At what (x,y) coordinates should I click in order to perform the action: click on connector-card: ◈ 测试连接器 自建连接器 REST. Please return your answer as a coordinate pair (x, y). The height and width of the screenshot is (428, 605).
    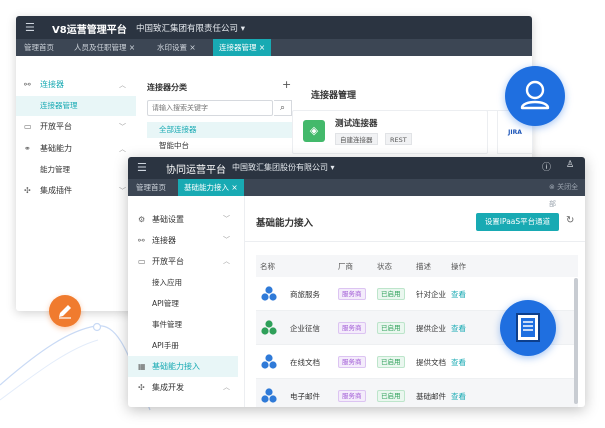
    Looking at the image, I should click on (390, 132).